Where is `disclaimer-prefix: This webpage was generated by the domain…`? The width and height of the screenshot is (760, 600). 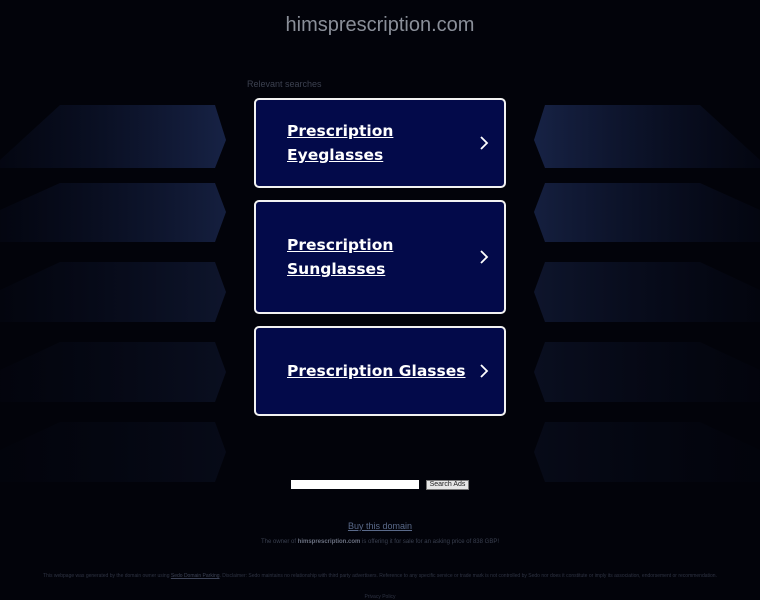
disclaimer-prefix: This webpage was generated by the domain… is located at coordinates (107, 576).